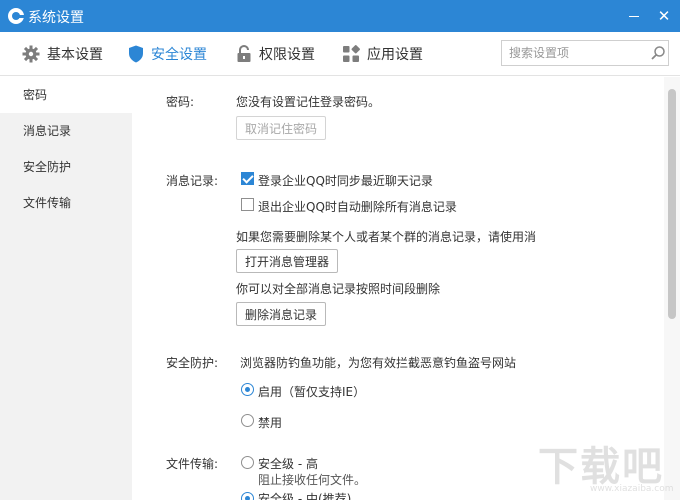  I want to click on settings-tab-bar: 基本设置 安全设置 权限设置 应用设置, so click(340, 54).